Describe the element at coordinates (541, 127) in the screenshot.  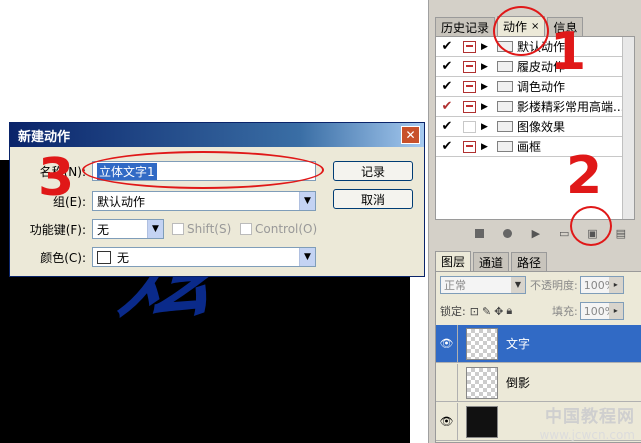
I see `action-set-label: 图像效果` at that location.